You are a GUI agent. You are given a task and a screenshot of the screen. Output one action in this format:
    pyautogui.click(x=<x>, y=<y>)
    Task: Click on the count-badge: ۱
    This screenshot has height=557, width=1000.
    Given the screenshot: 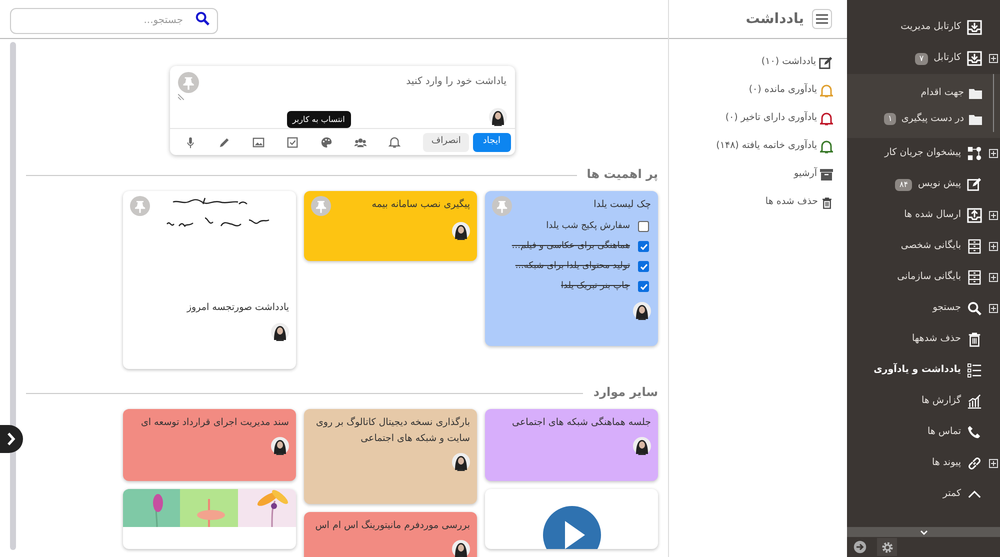 What is the action you would take?
    pyautogui.click(x=890, y=119)
    